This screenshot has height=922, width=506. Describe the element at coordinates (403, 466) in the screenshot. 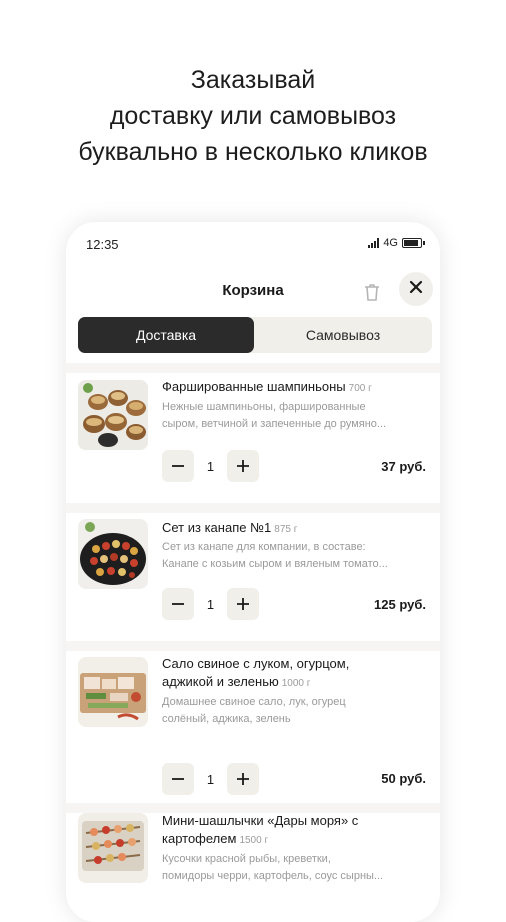

I see `item-price: 37 руб.` at that location.